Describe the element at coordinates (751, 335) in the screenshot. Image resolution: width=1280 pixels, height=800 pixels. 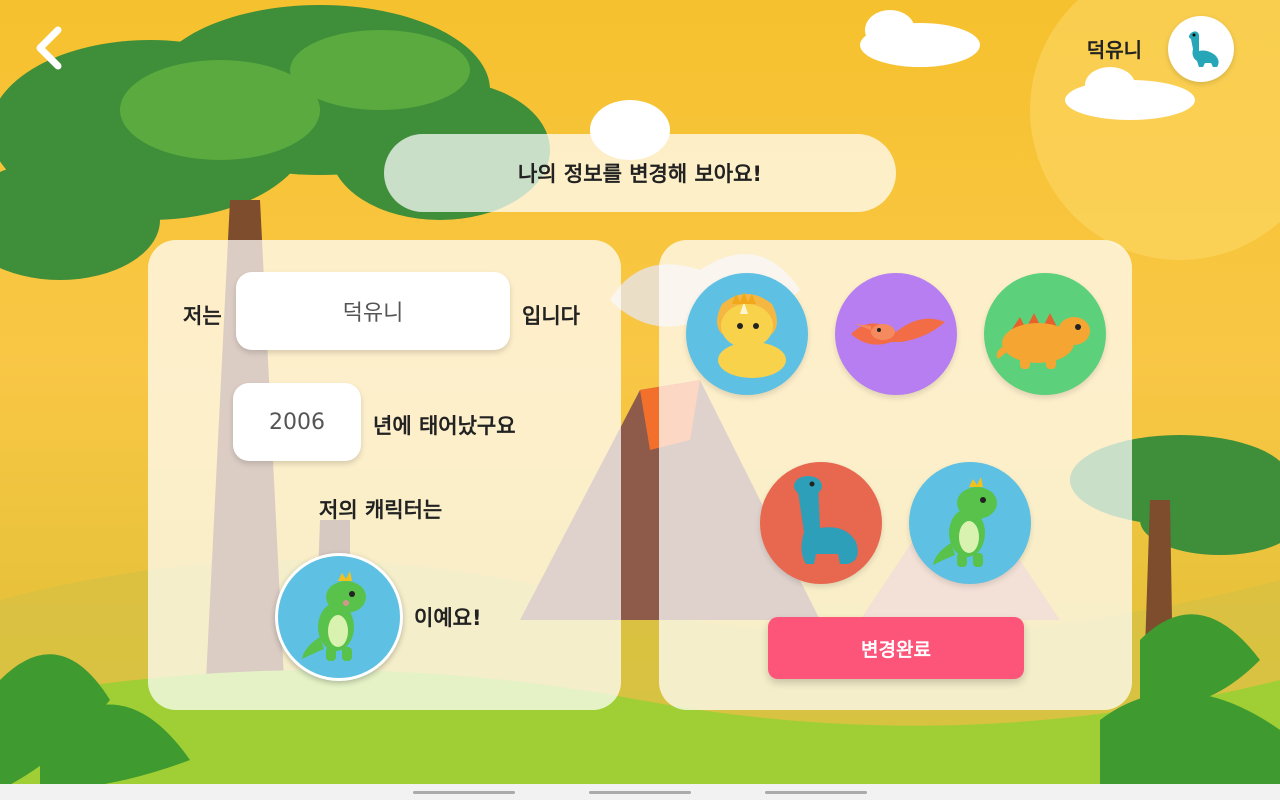
I see `triceratops-icon` at that location.